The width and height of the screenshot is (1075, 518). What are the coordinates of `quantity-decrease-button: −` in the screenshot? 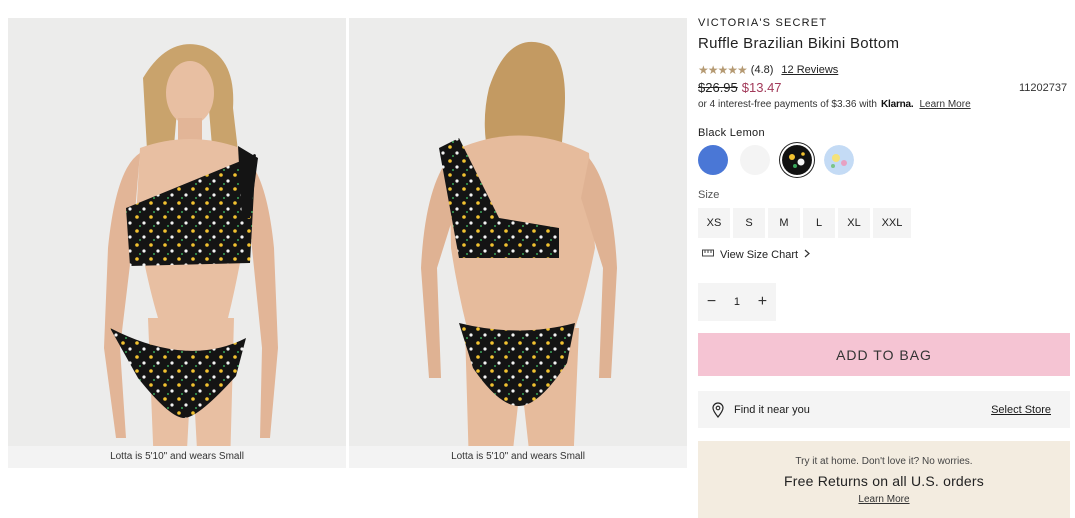 It's located at (711, 302).